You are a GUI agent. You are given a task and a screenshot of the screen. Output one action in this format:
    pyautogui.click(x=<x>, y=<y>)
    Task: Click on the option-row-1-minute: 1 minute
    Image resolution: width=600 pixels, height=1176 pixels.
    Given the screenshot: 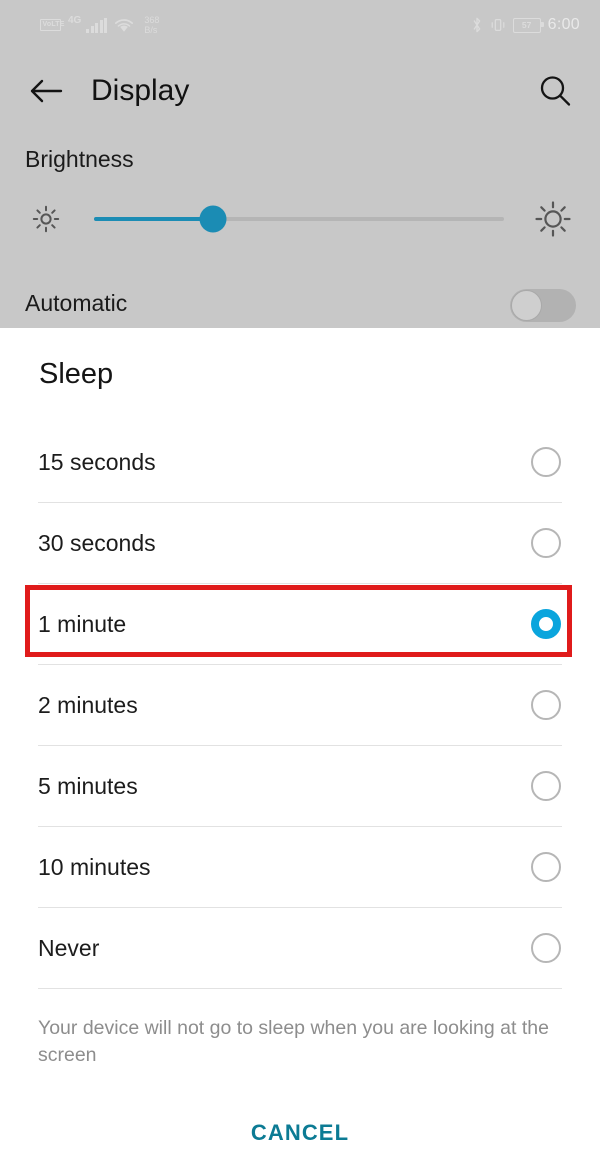 What is the action you would take?
    pyautogui.click(x=300, y=624)
    